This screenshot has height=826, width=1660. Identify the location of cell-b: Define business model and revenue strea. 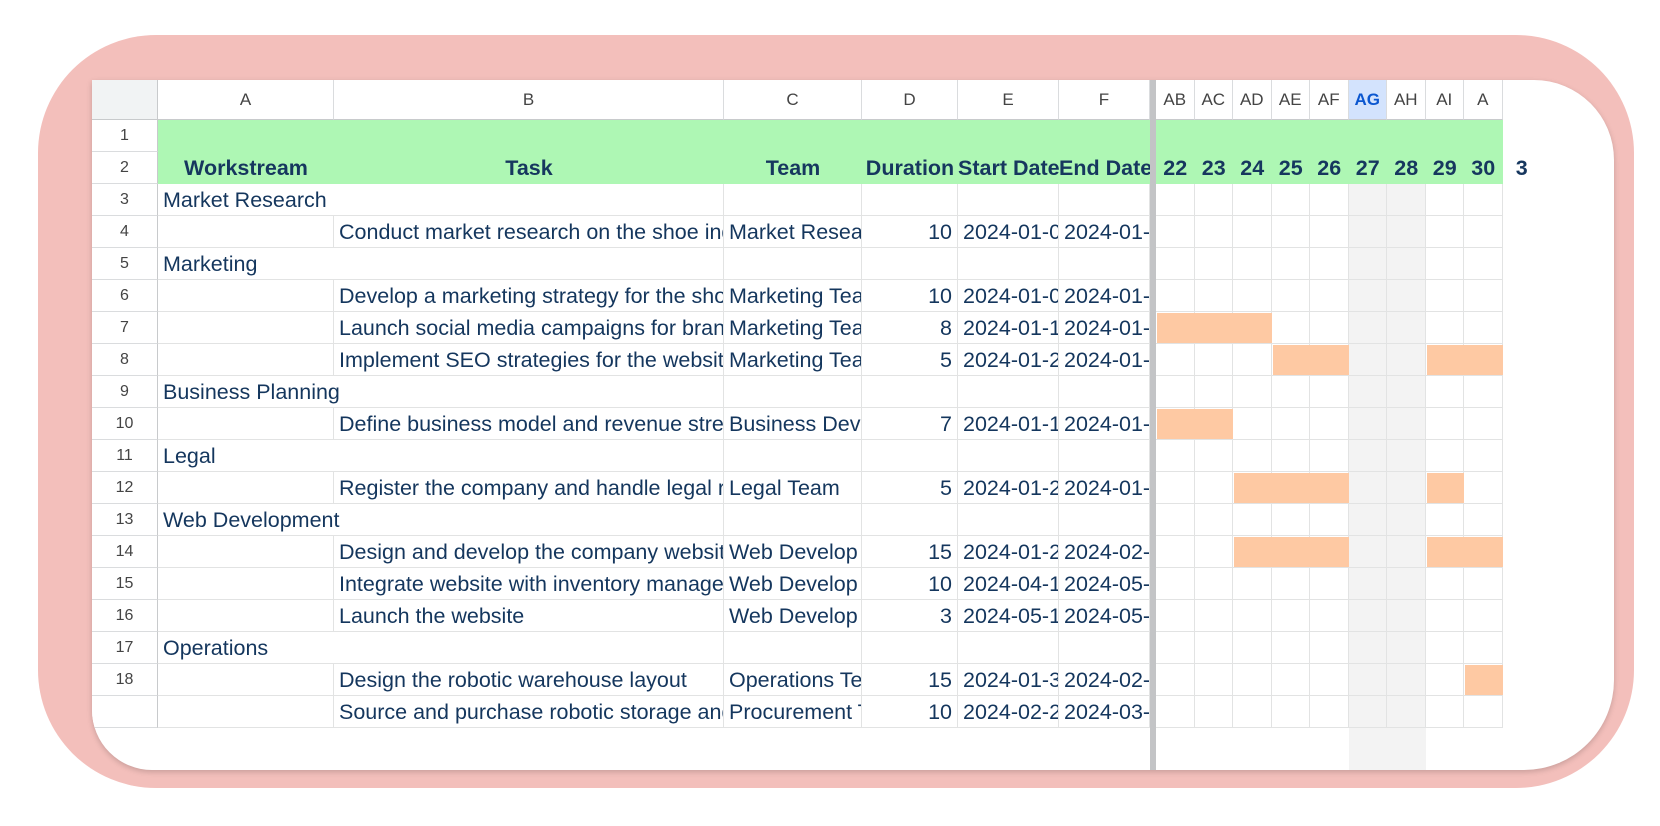
(529, 424).